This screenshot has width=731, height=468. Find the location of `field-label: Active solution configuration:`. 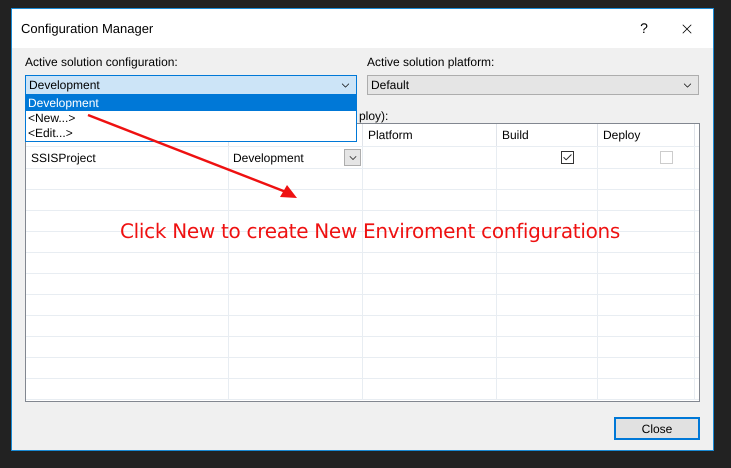

field-label: Active solution configuration: is located at coordinates (102, 62).